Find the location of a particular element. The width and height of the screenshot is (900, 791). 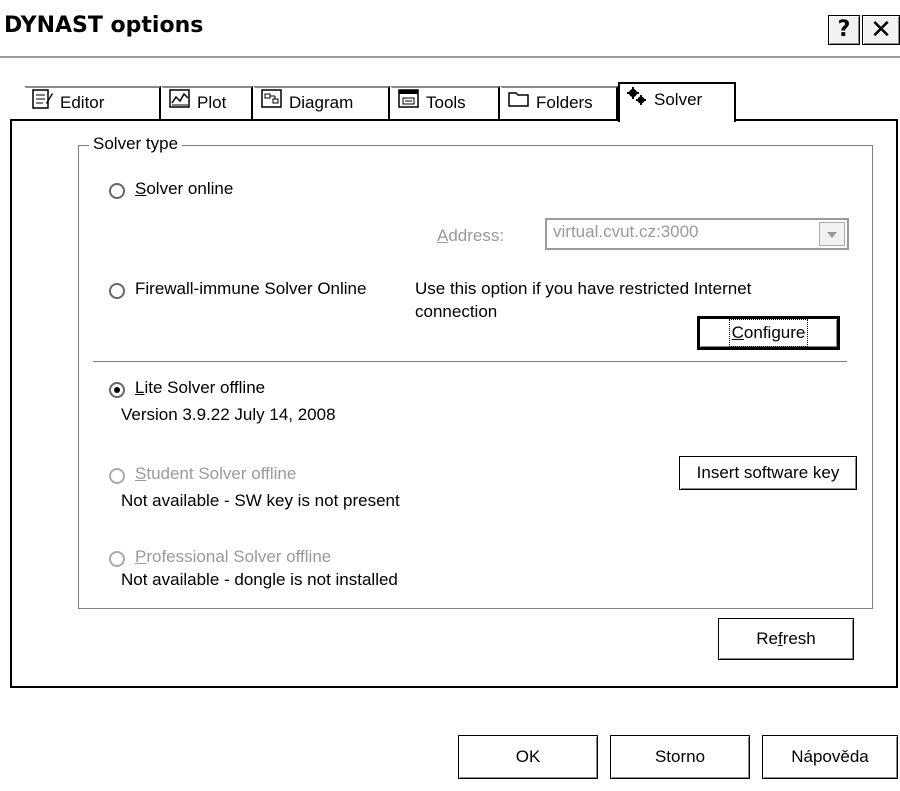

tab-tools-label: Tools is located at coordinates (446, 102).